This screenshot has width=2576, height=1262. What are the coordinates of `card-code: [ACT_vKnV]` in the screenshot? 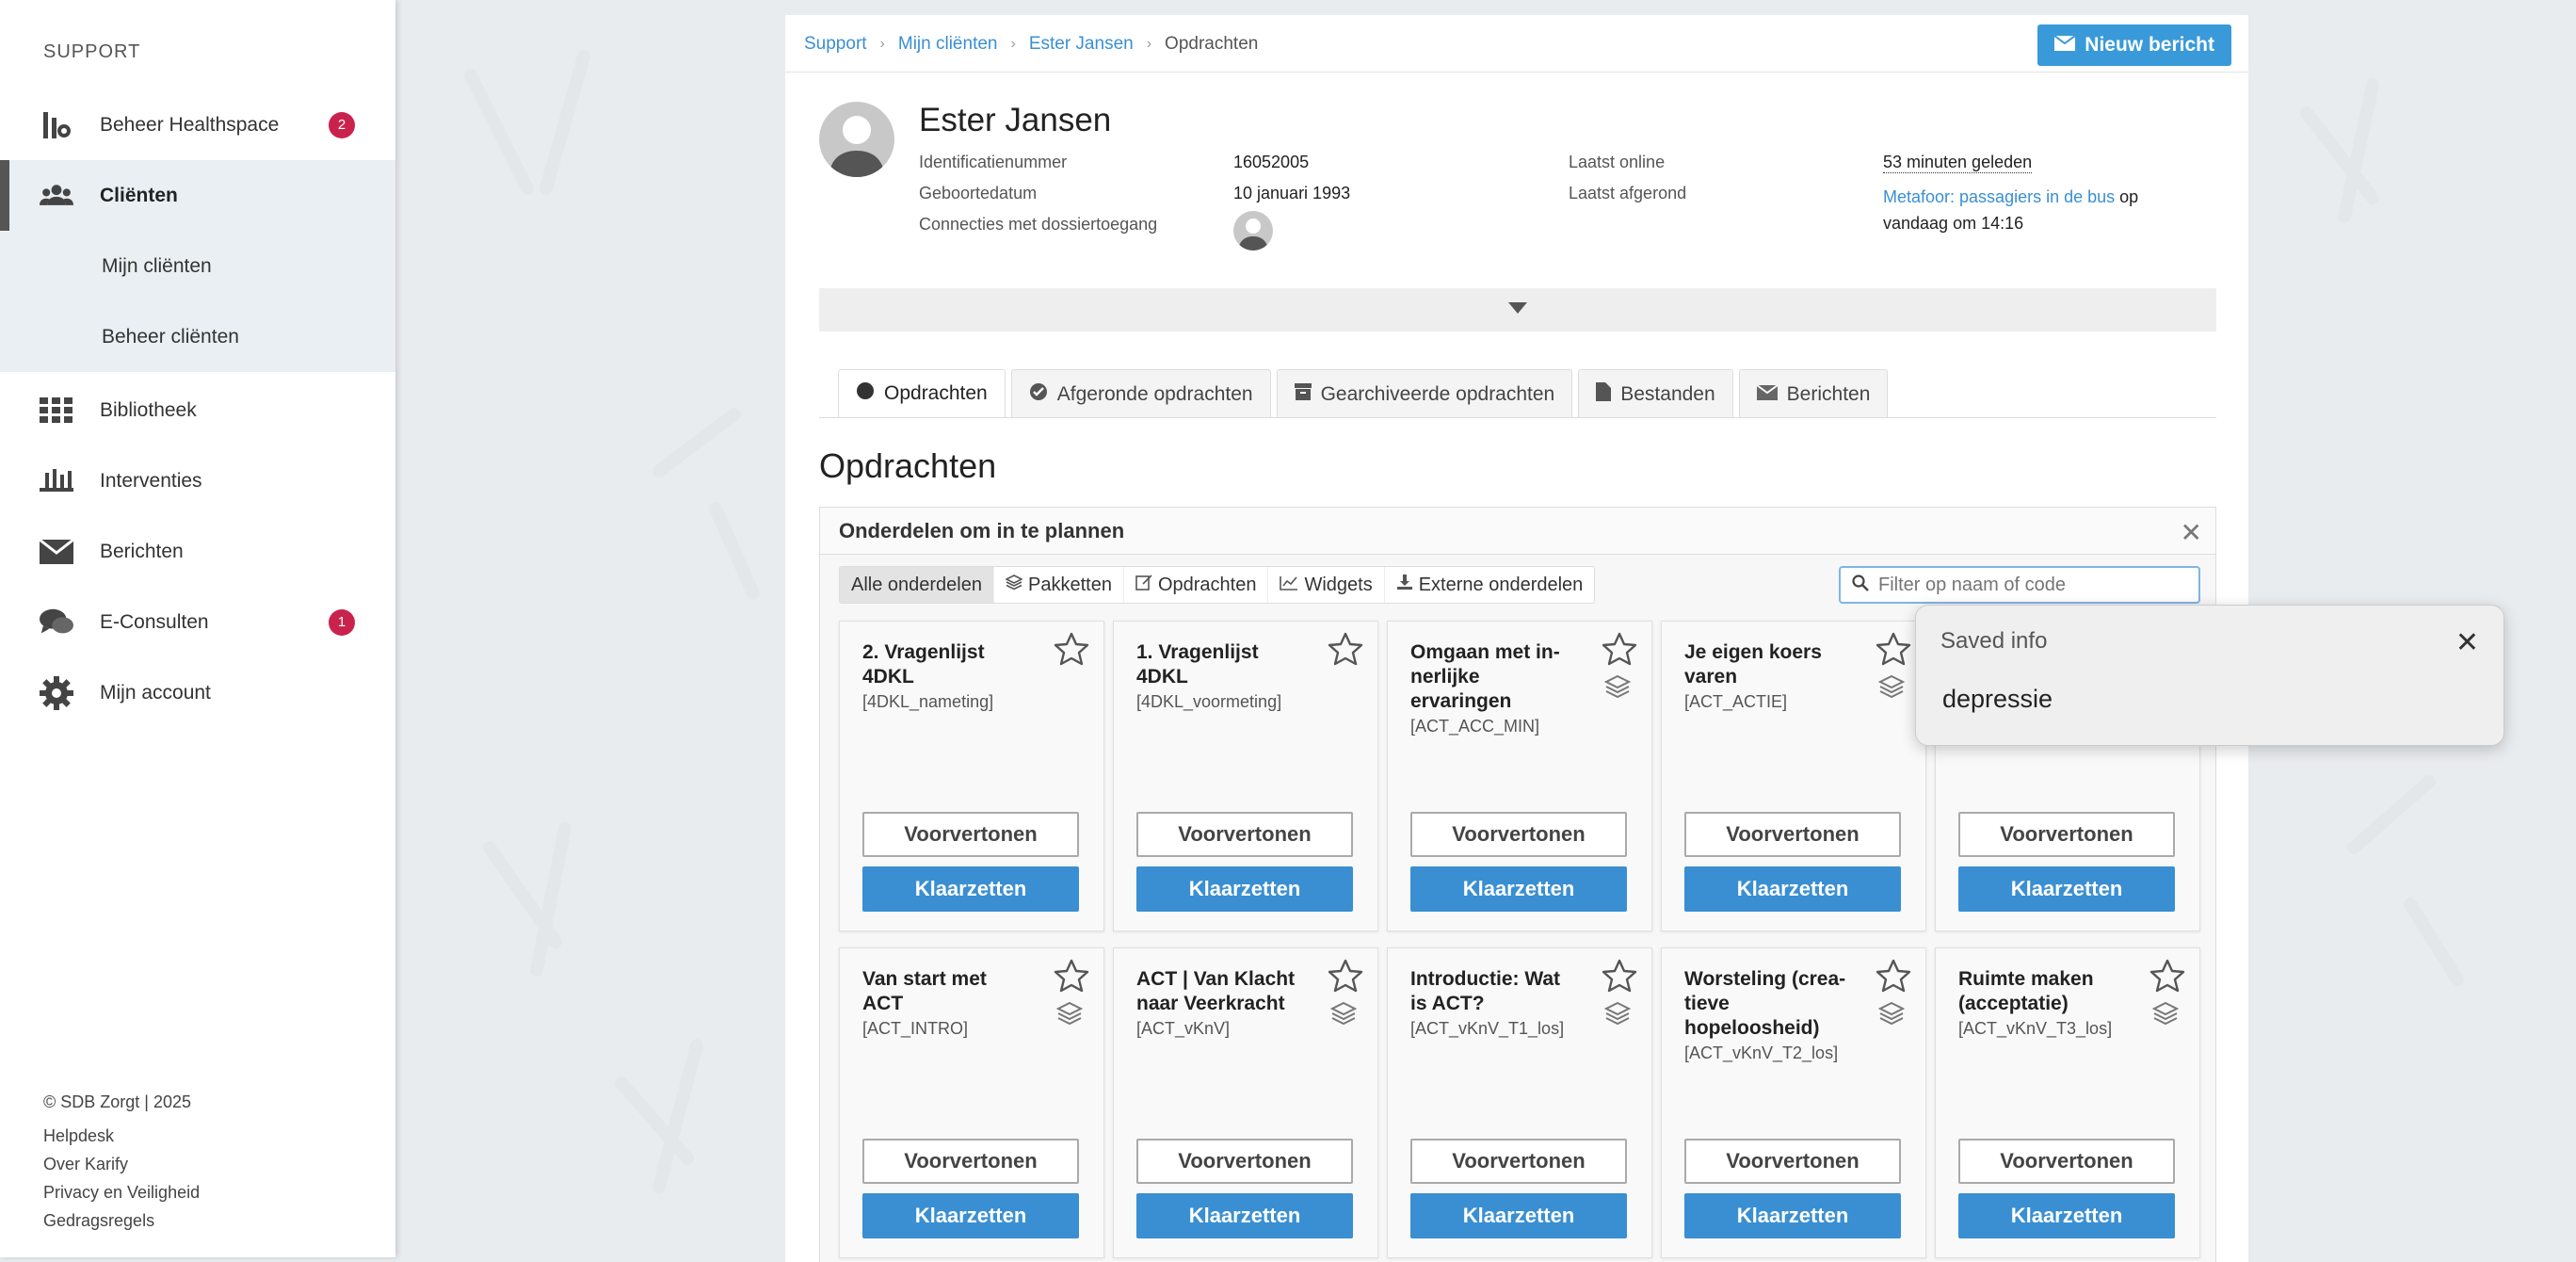 It's located at (1183, 1028).